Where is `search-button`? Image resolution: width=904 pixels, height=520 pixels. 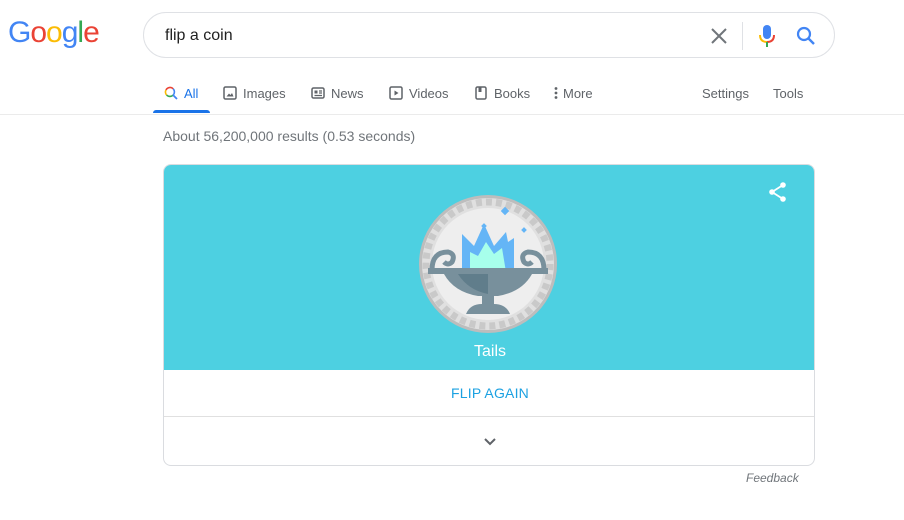 search-button is located at coordinates (806, 36).